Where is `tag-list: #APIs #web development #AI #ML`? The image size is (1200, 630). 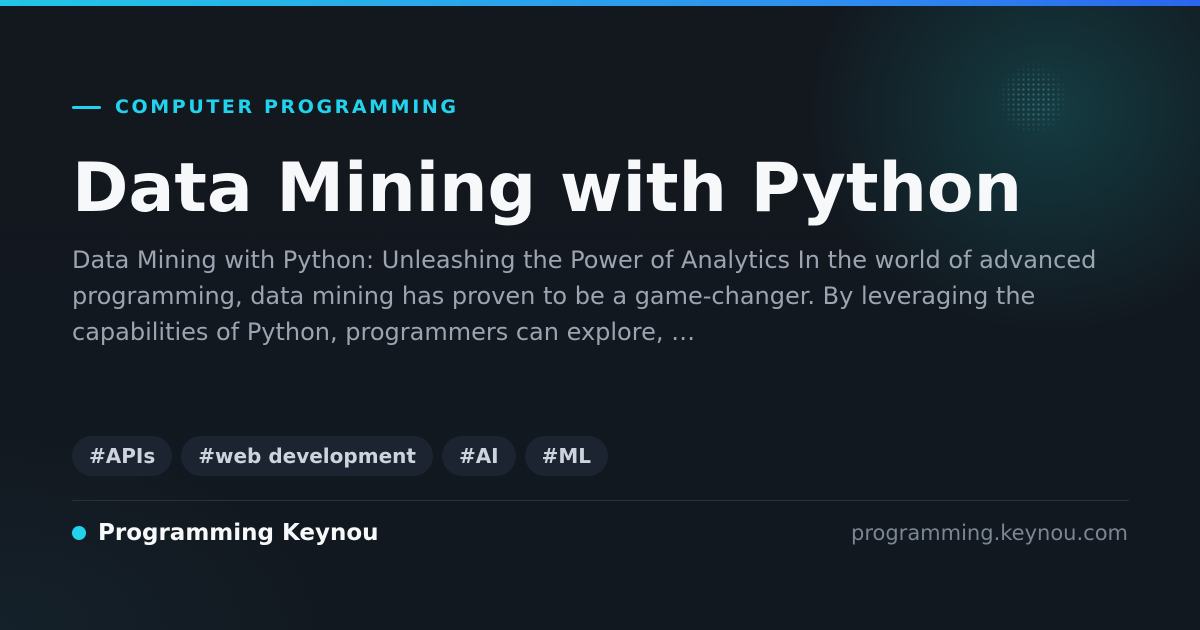
tag-list: #APIs #web development #AI #ML is located at coordinates (344, 456).